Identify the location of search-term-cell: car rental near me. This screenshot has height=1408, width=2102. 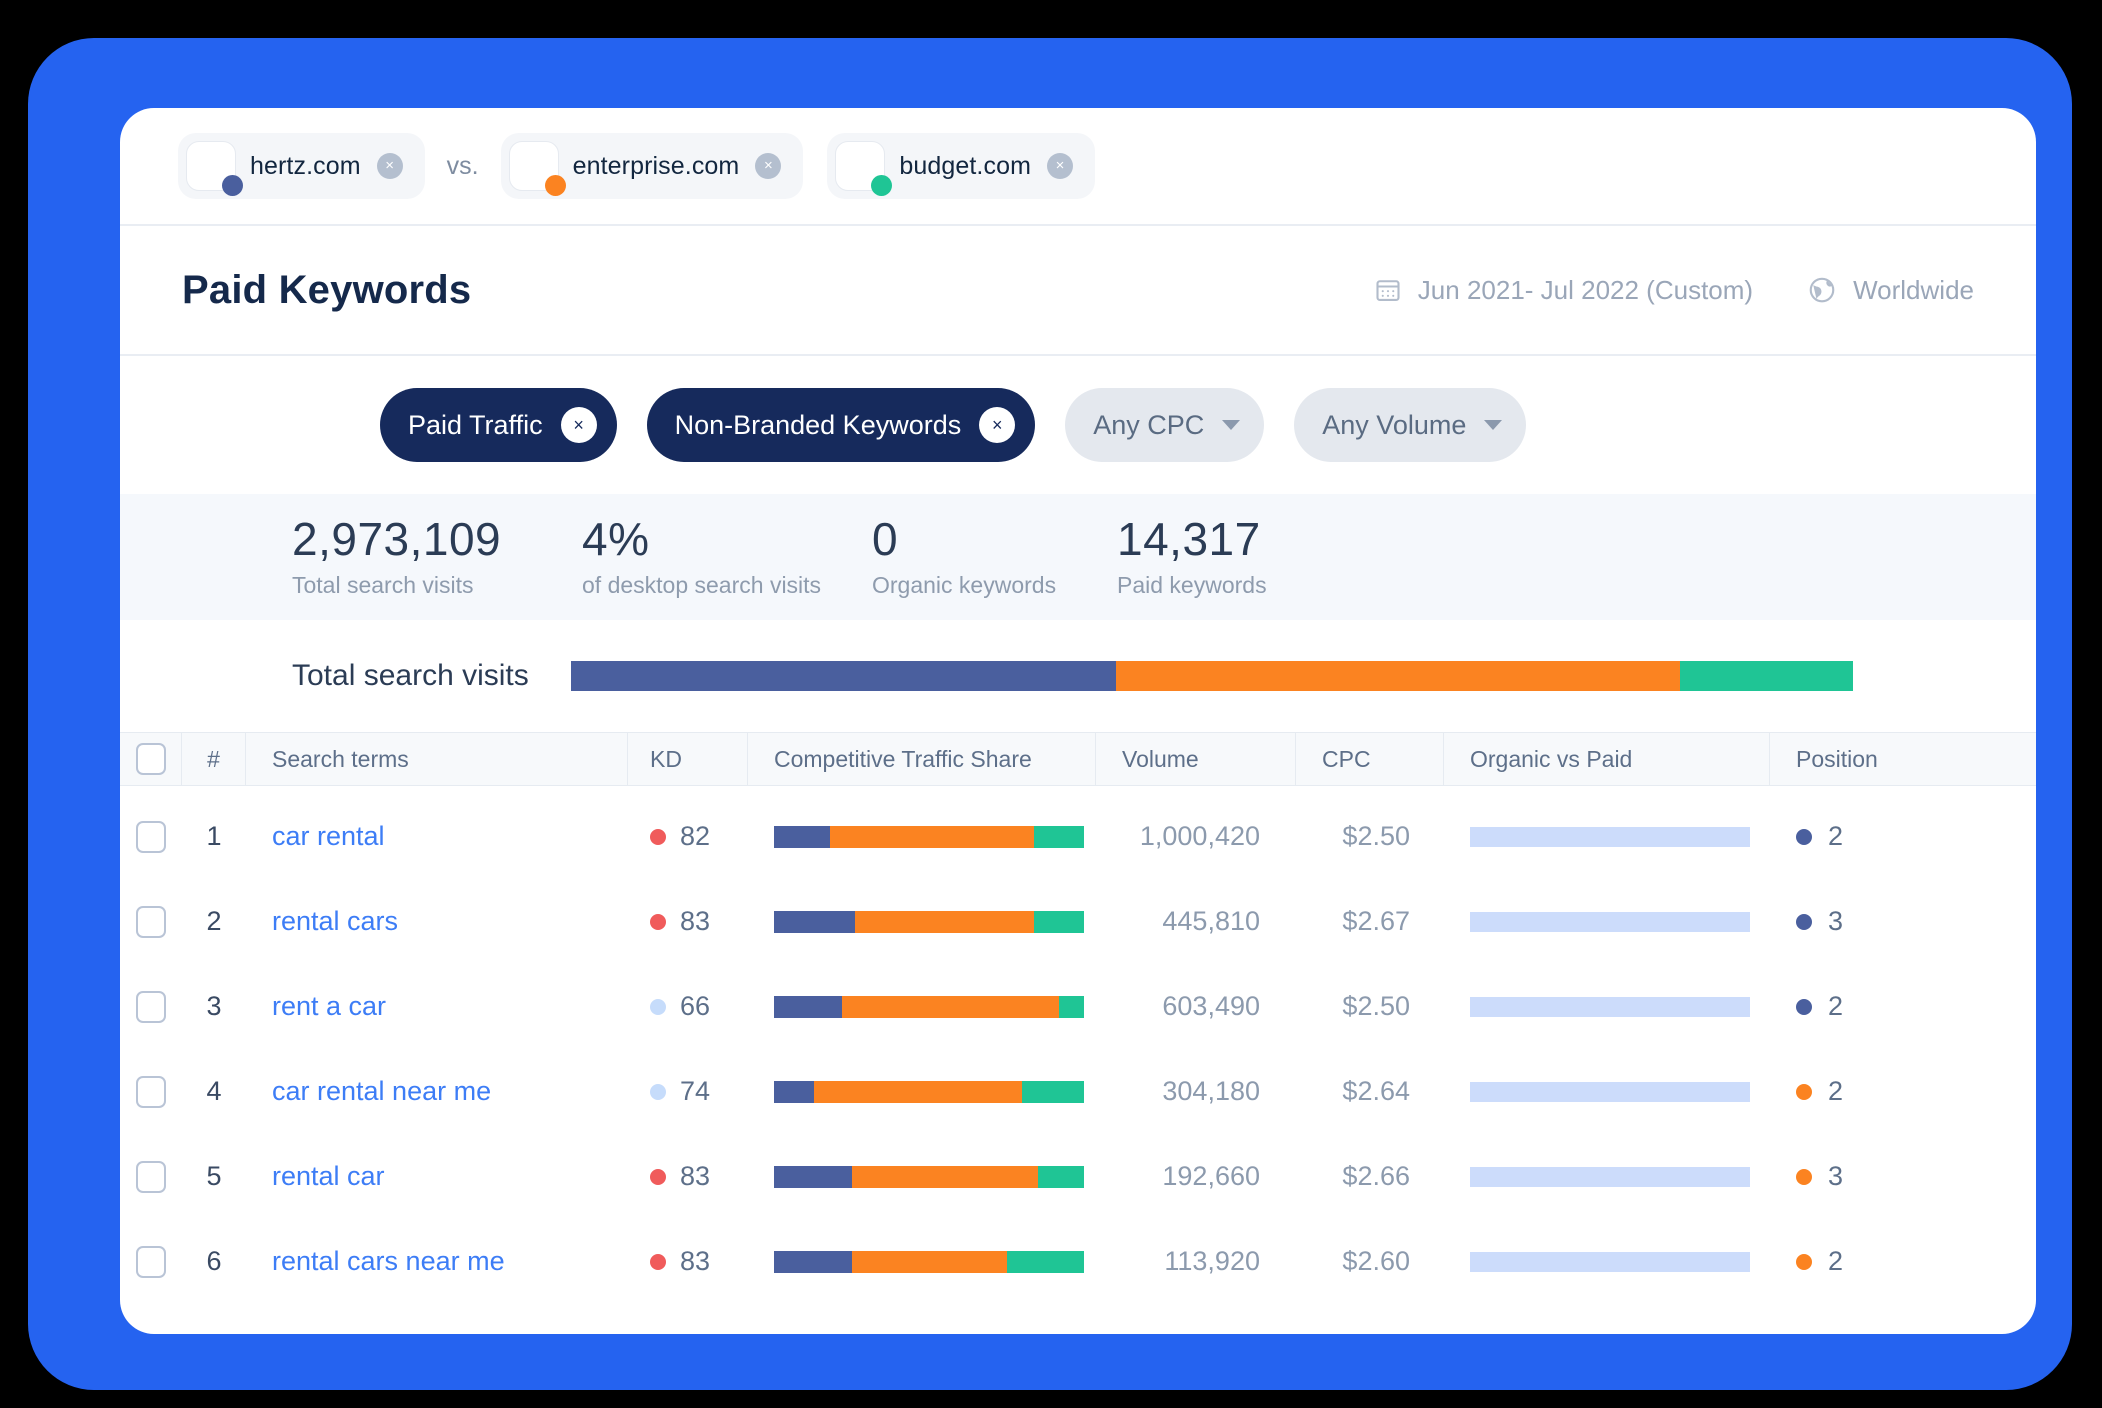
(437, 1091).